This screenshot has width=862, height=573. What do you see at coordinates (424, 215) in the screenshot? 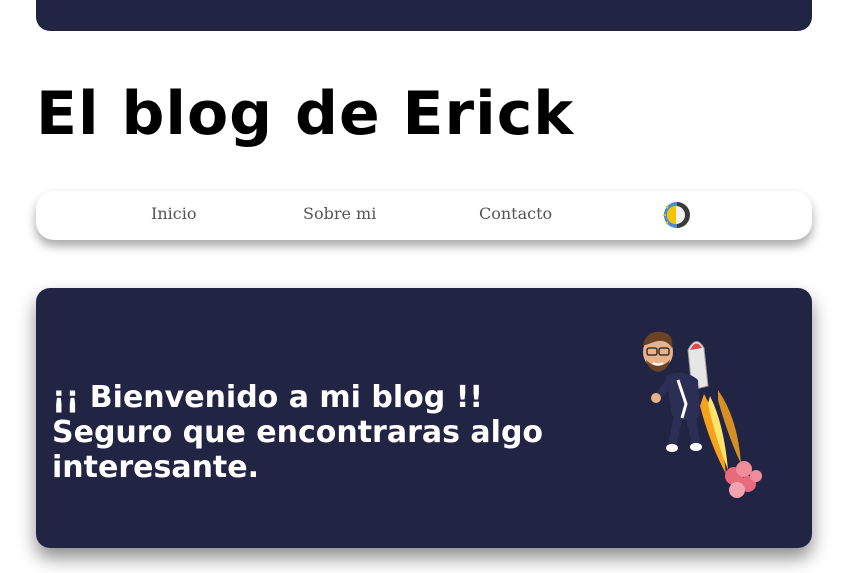
I see `main-nav: Inicio Sobre mi Contacto` at bounding box center [424, 215].